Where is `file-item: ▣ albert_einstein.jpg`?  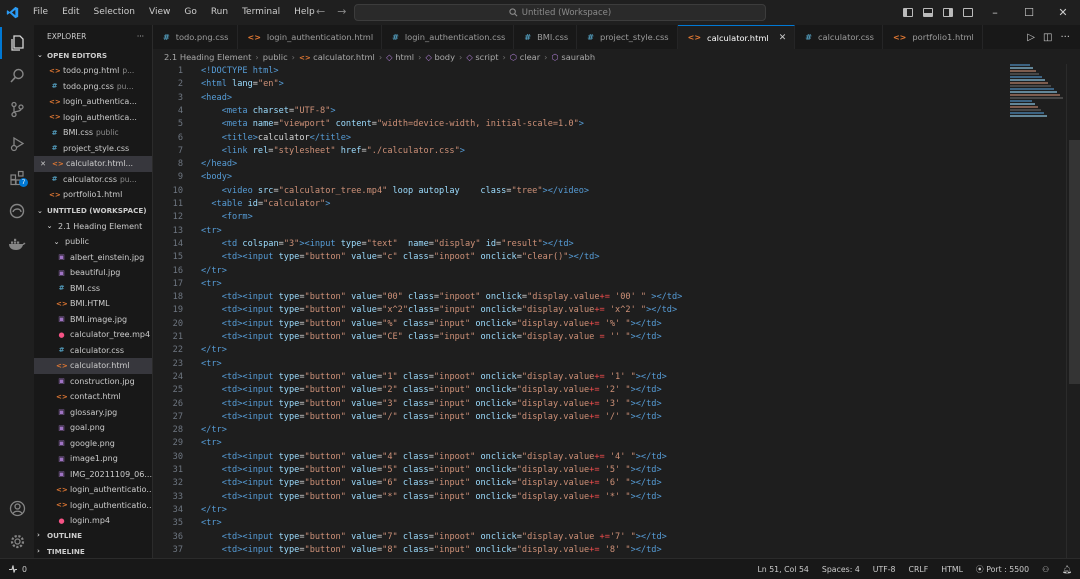 file-item: ▣ albert_einstein.jpg is located at coordinates (93, 258).